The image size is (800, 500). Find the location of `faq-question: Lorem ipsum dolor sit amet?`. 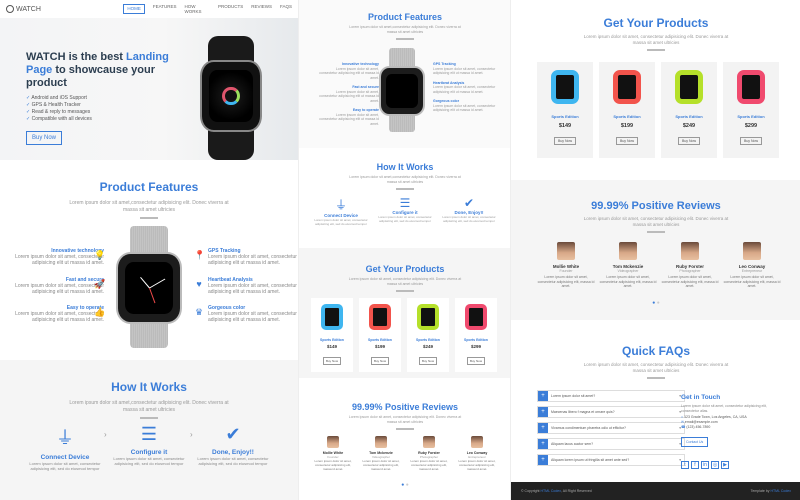

faq-question: Lorem ipsum dolor sit amet? is located at coordinates (573, 396).